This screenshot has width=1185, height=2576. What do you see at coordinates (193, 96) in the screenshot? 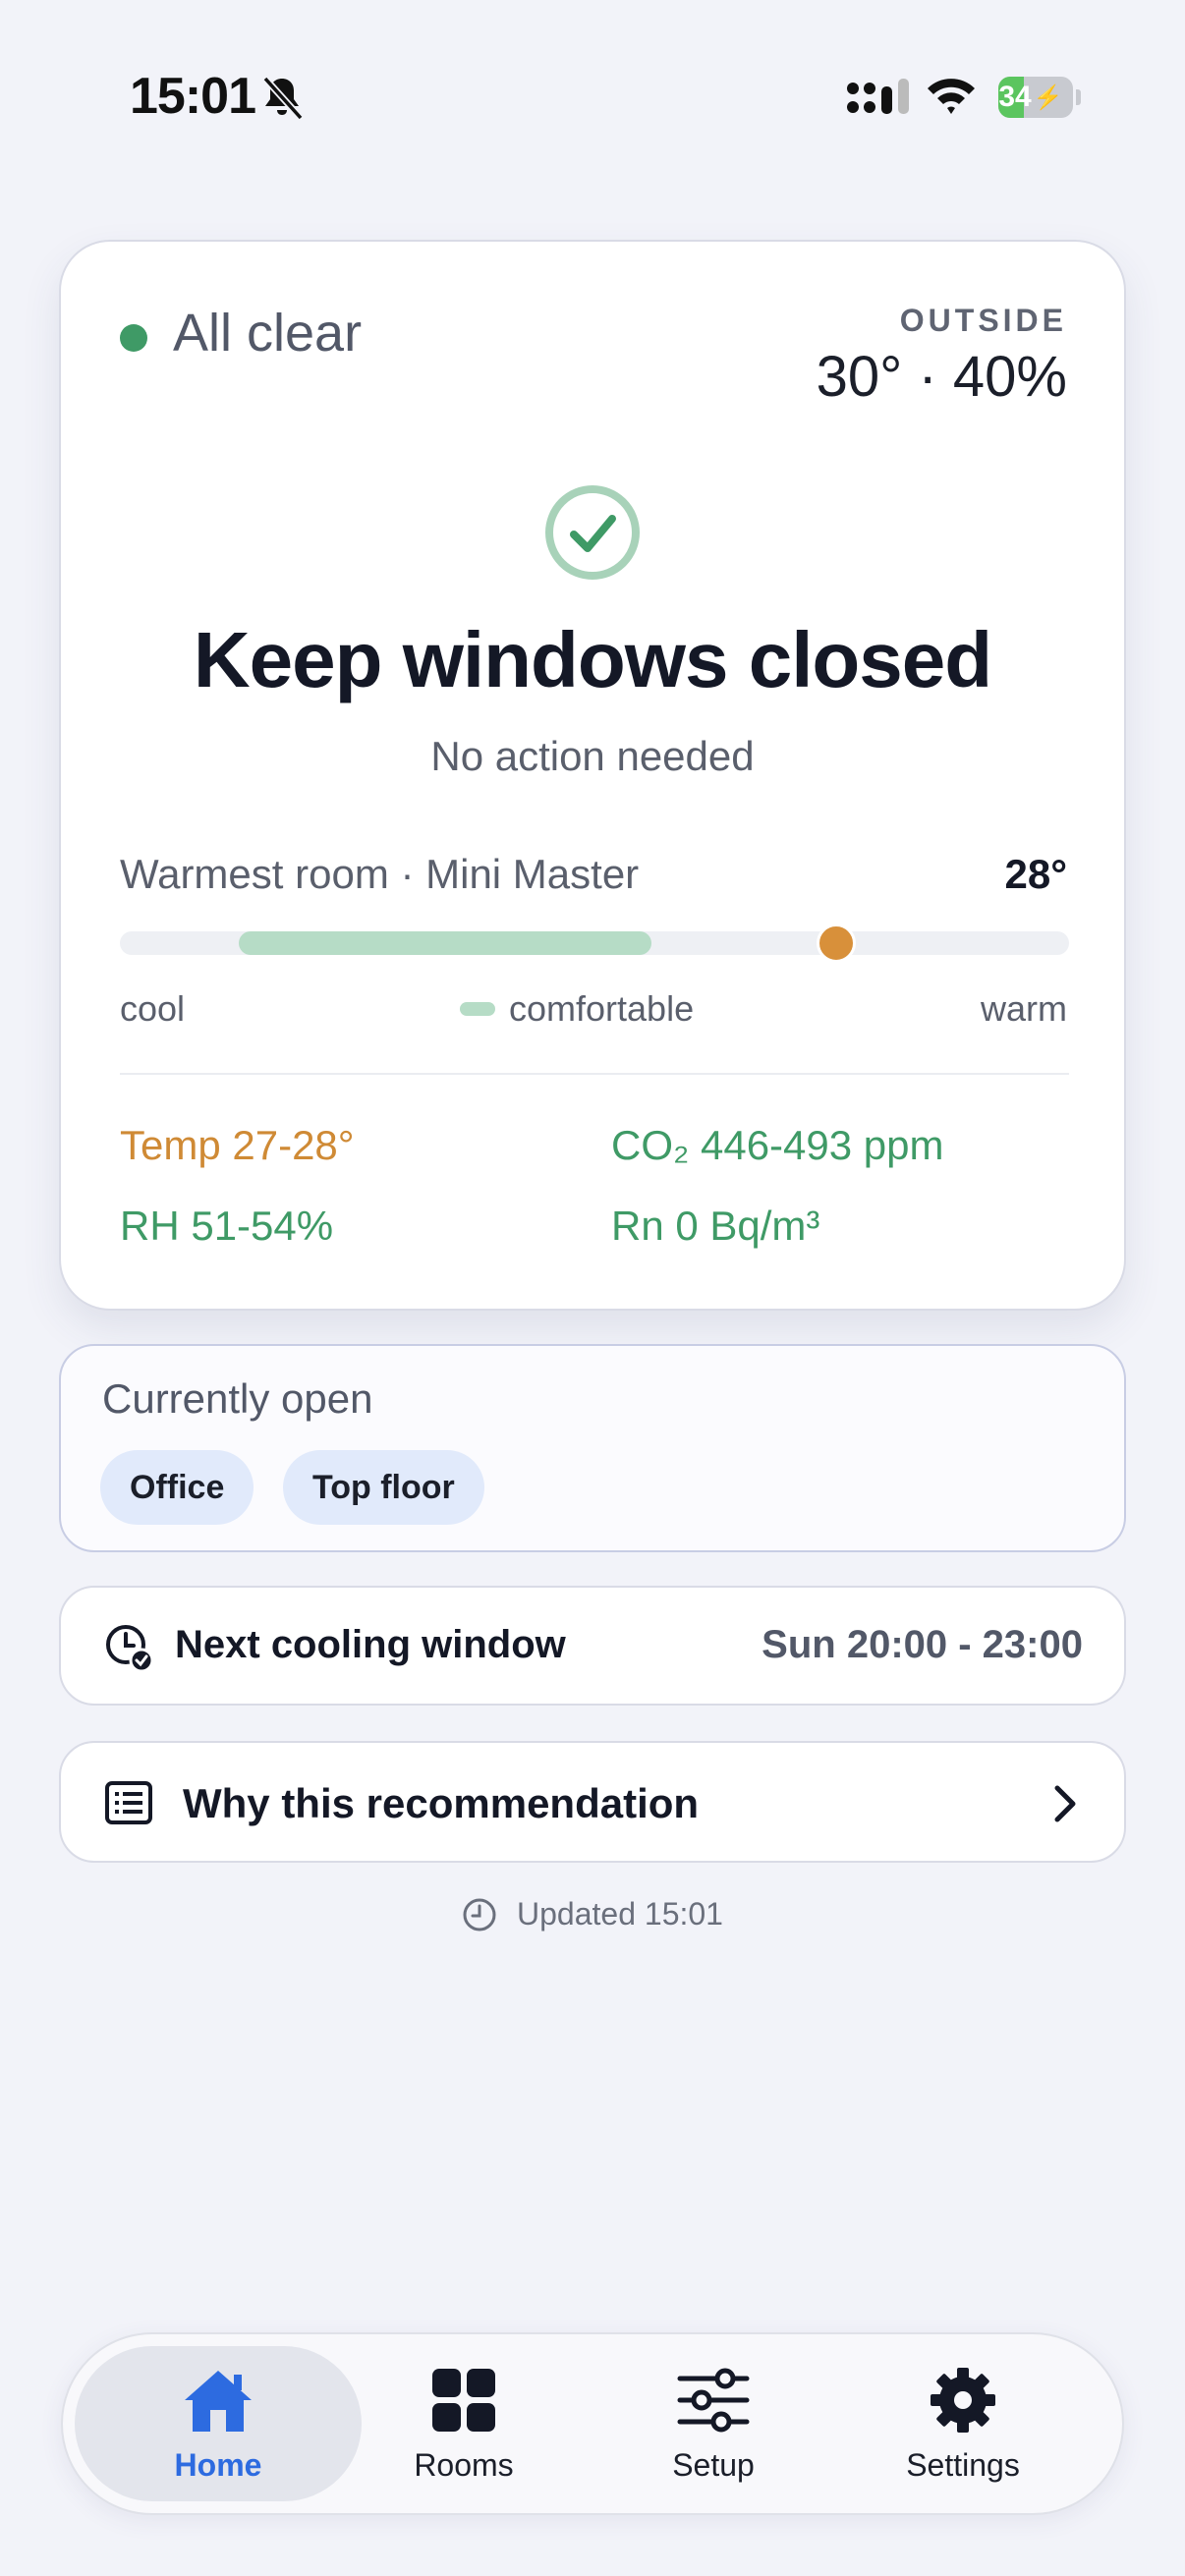
I see `status-time: 15:01` at bounding box center [193, 96].